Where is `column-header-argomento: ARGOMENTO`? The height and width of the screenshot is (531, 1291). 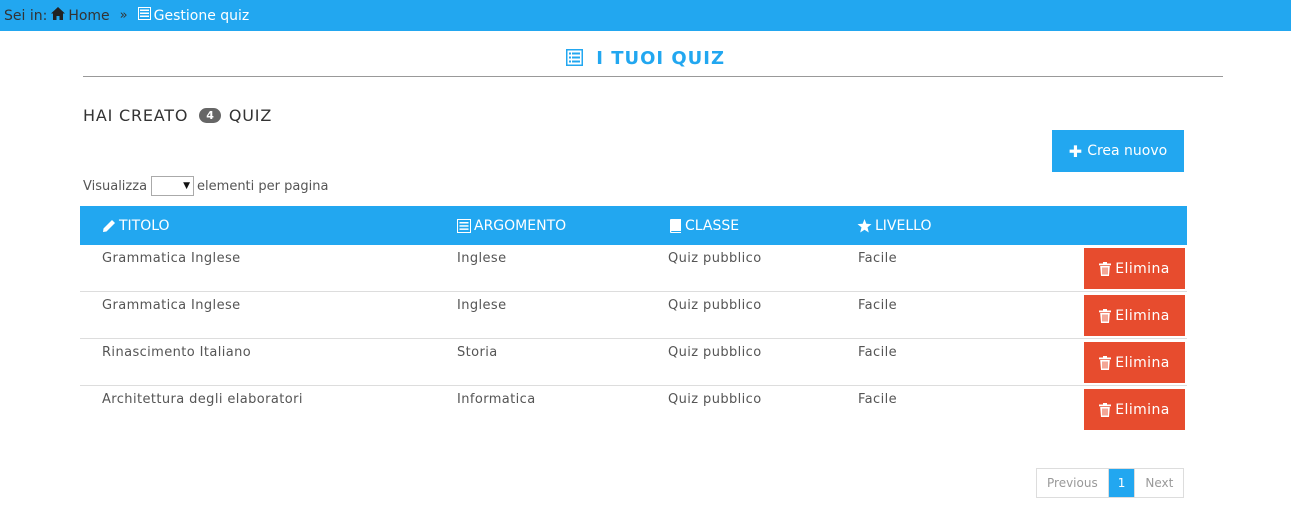 column-header-argomento: ARGOMENTO is located at coordinates (511, 225).